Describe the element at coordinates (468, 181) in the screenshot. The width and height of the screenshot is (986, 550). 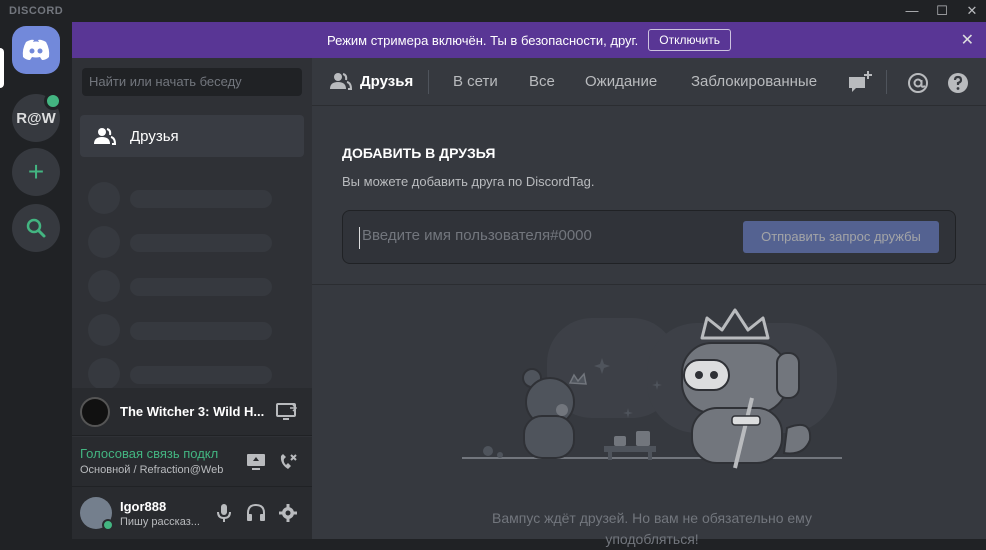
I see `add-friend-description: Вы можете добавить друга по DiscordTag.` at that location.